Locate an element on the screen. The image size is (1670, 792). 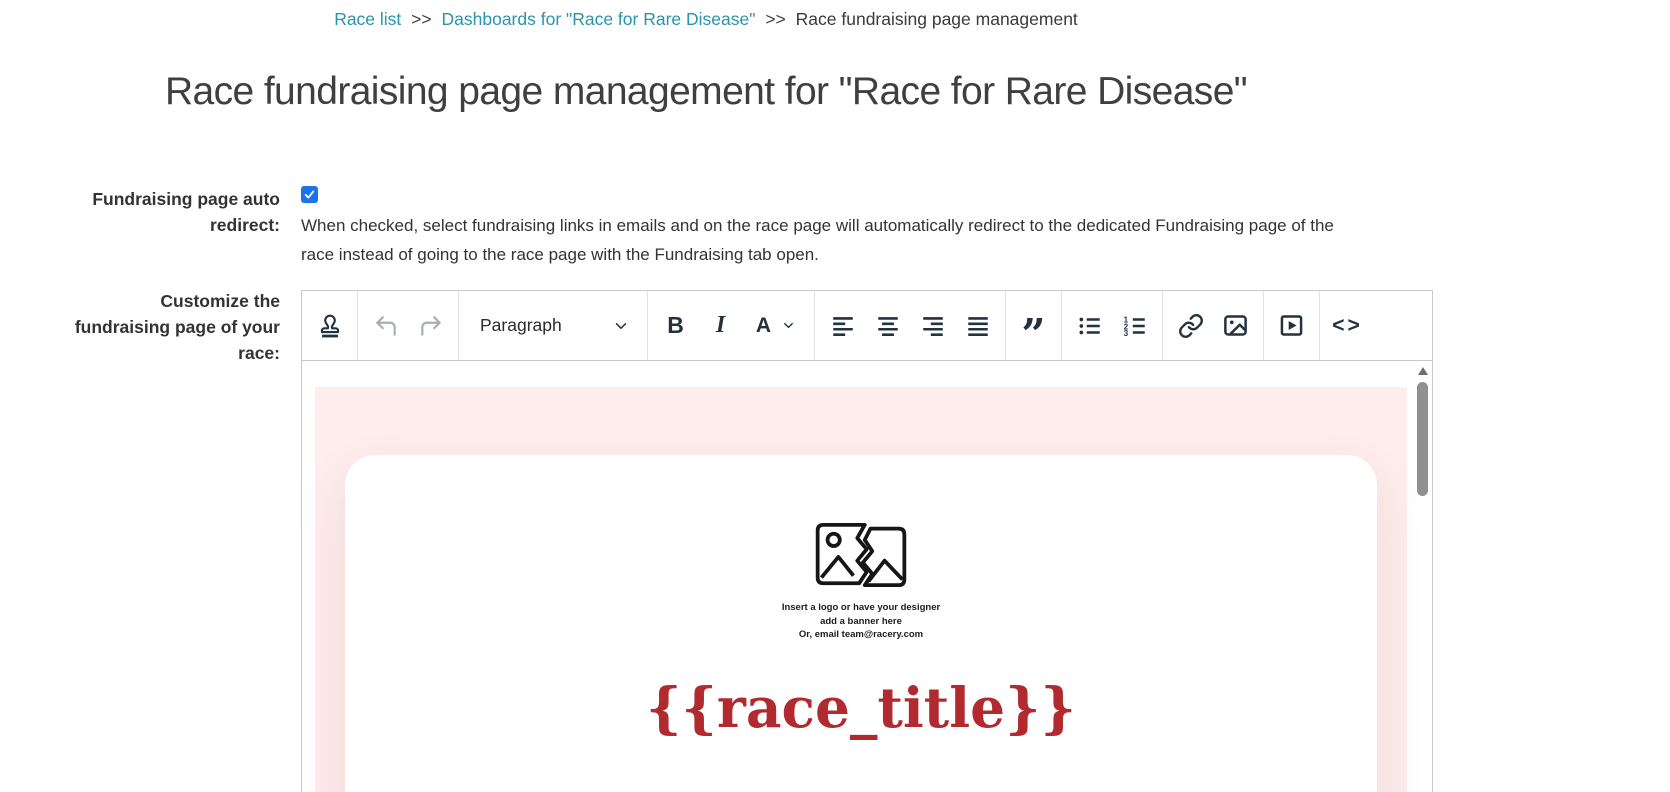
media-button is located at coordinates (1291, 326).